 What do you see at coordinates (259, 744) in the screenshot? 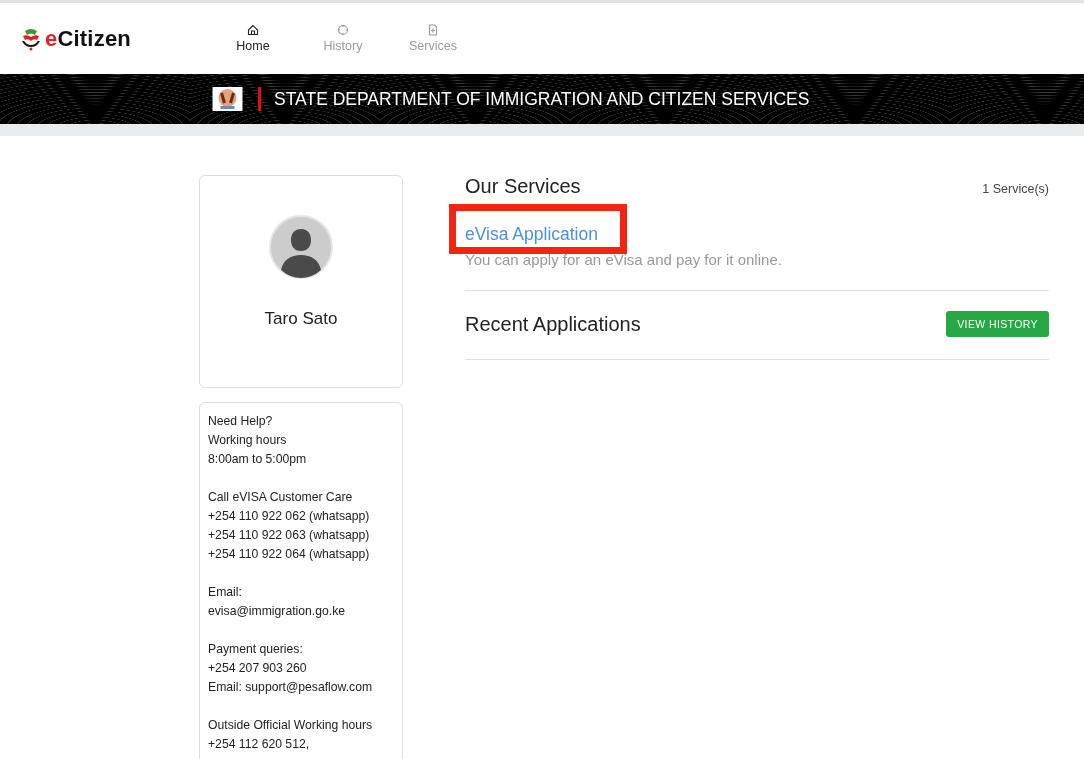
I see `help-text: +254 112 620 512,` at bounding box center [259, 744].